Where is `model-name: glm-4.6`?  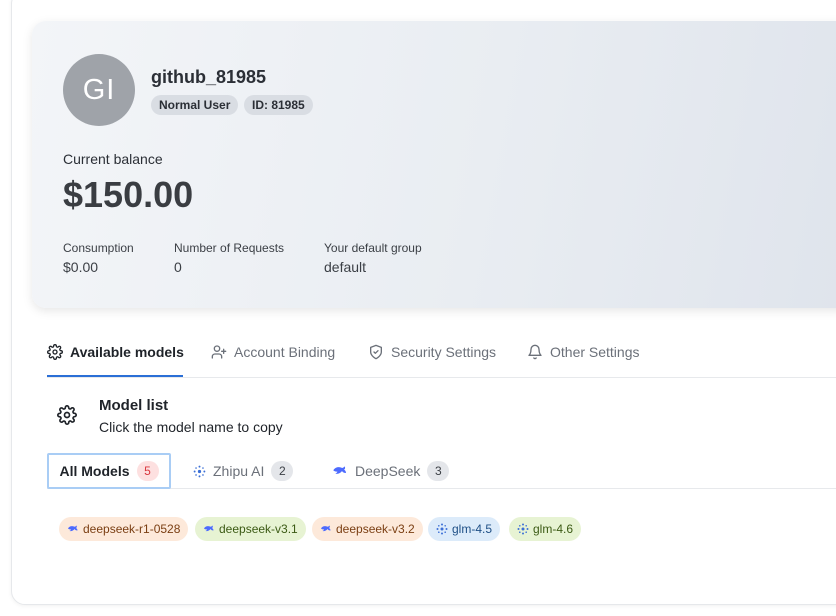 model-name: glm-4.6 is located at coordinates (553, 529).